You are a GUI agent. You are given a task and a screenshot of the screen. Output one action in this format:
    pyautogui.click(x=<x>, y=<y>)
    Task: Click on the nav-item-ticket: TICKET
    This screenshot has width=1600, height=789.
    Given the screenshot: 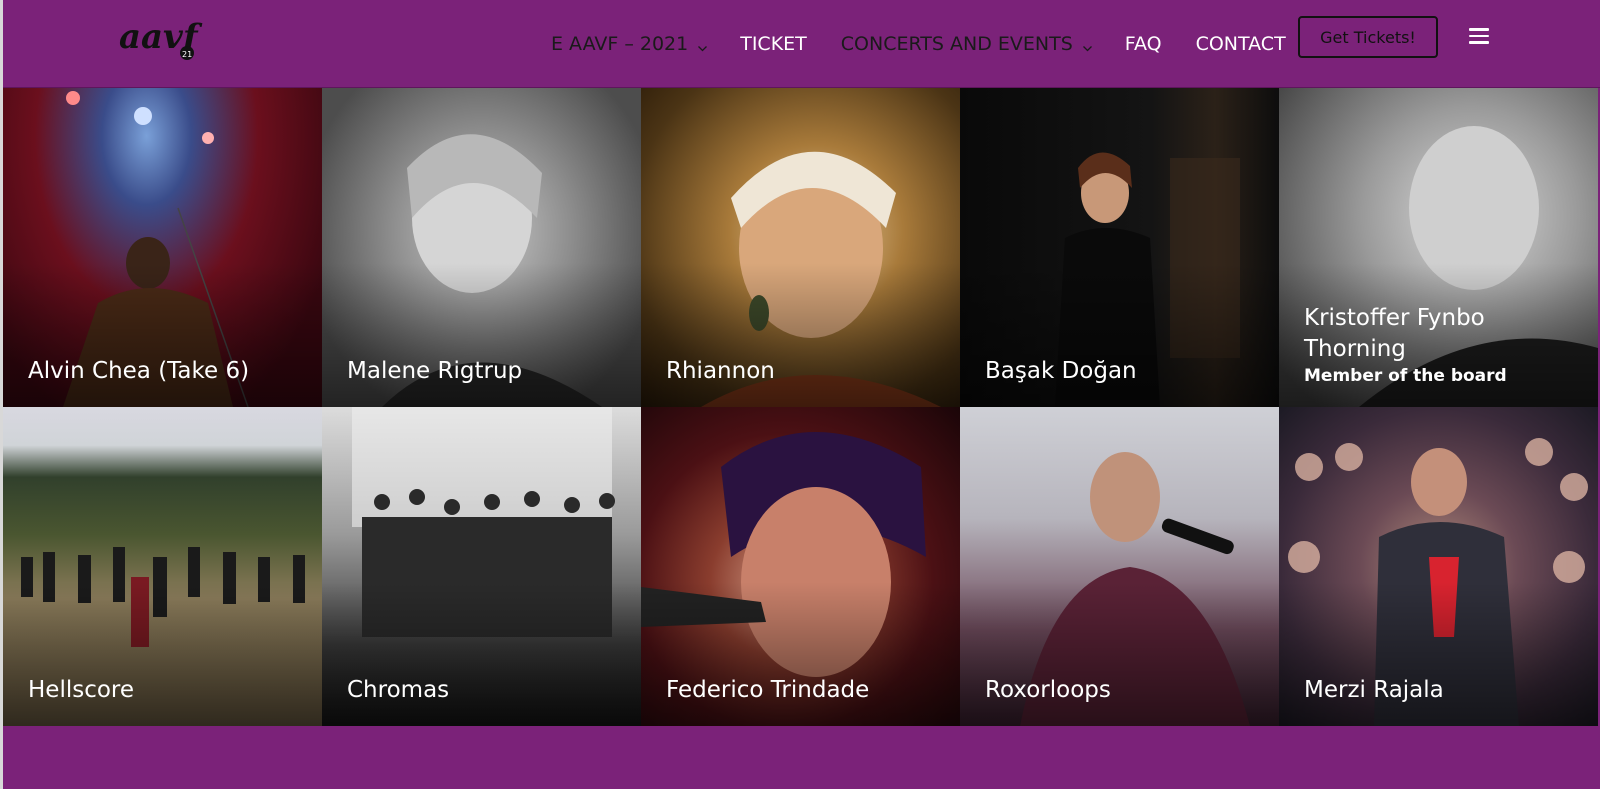 What is the action you would take?
    pyautogui.click(x=773, y=44)
    